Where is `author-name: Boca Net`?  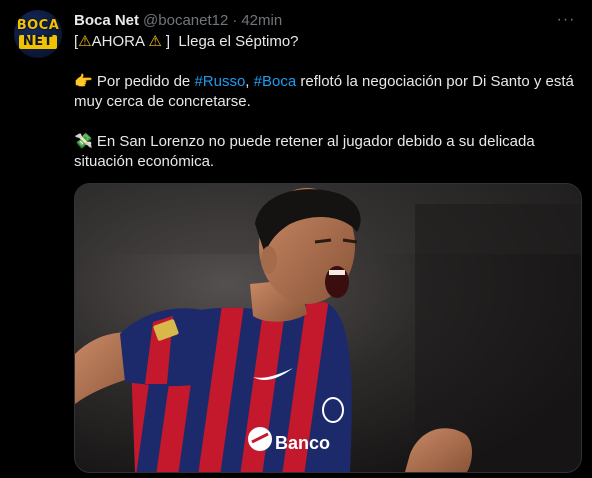
author-name: Boca Net is located at coordinates (106, 20).